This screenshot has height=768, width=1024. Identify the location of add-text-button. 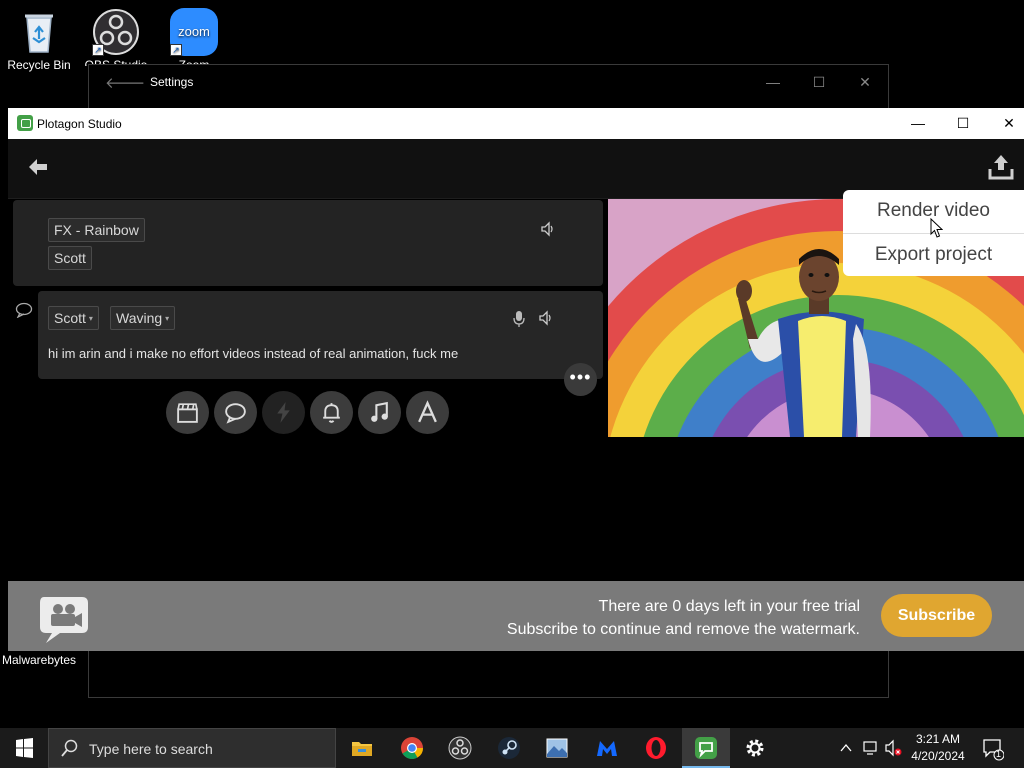
(427, 412).